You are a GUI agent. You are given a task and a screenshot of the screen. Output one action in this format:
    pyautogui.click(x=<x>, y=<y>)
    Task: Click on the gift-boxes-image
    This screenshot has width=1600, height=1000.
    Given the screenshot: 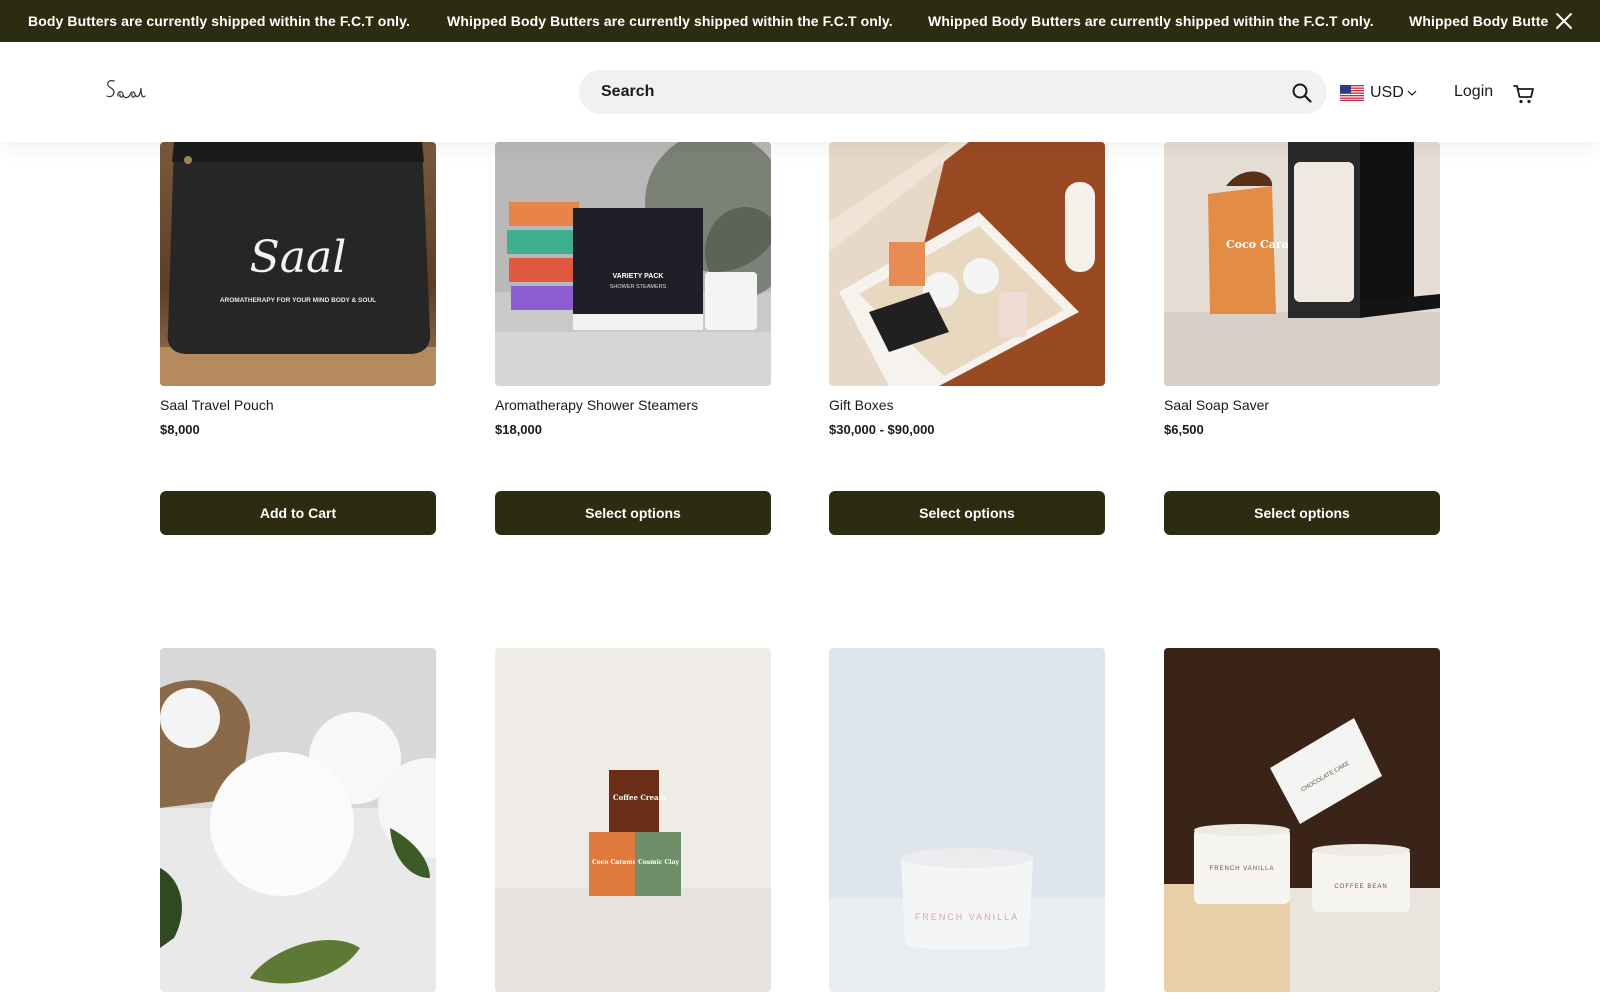 What is the action you would take?
    pyautogui.click(x=967, y=264)
    